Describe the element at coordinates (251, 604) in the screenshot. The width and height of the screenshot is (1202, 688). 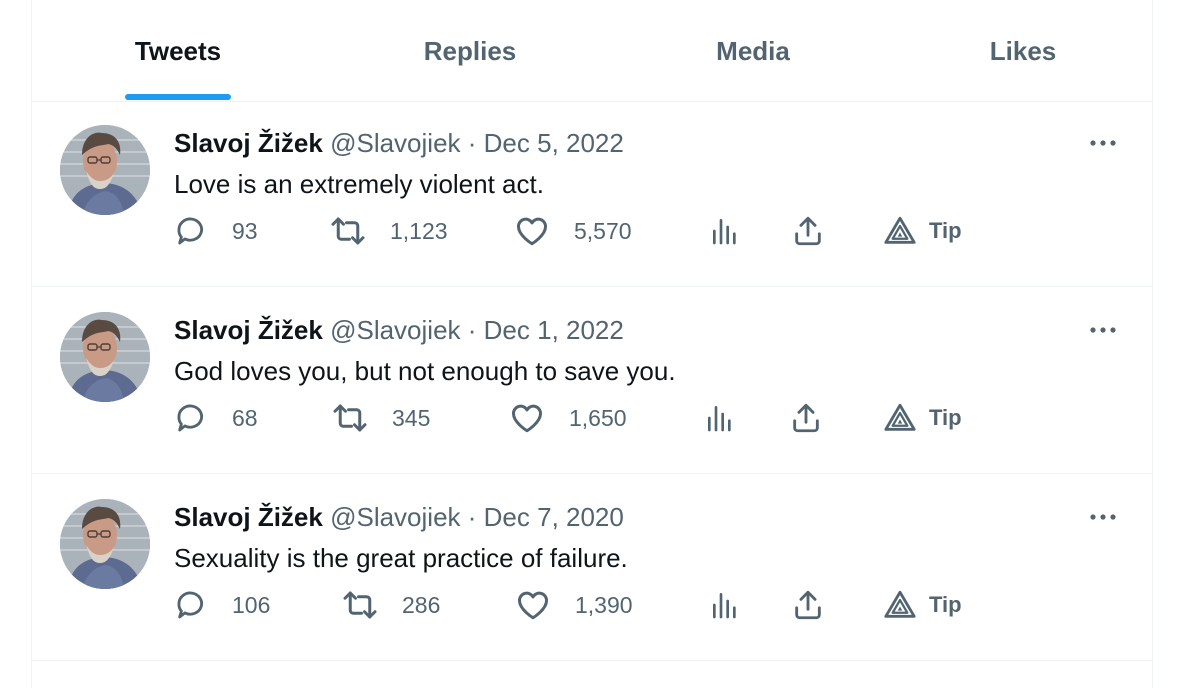
I see `reply-count: 106` at that location.